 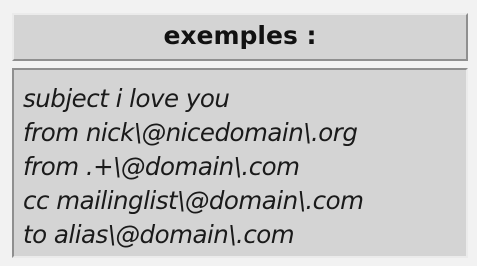 I want to click on example-line: cc mailinglist\@domain\.com, so click(x=193, y=200).